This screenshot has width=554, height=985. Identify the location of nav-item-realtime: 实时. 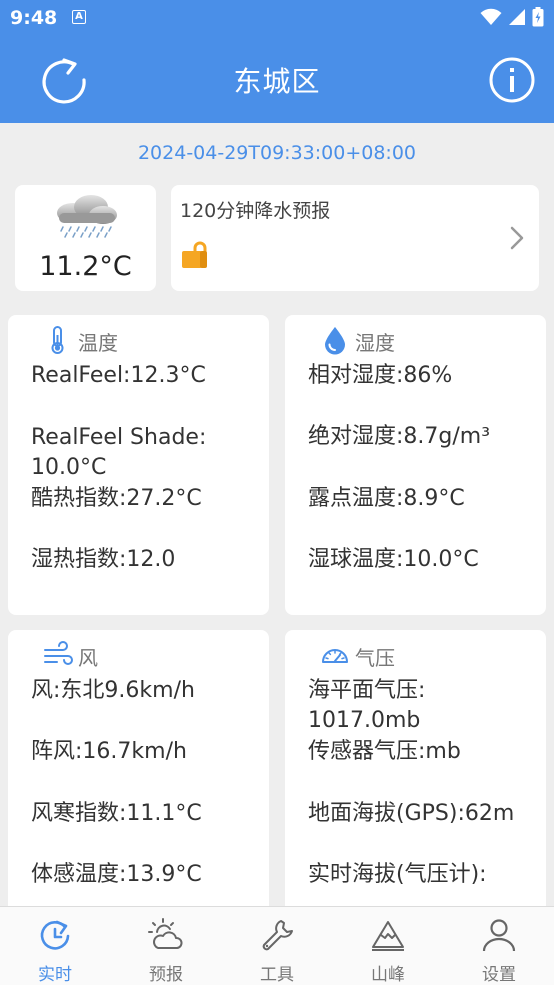
(55, 946).